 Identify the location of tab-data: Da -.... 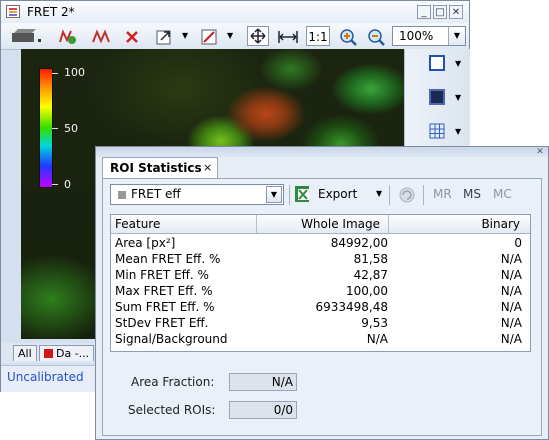
(67, 353).